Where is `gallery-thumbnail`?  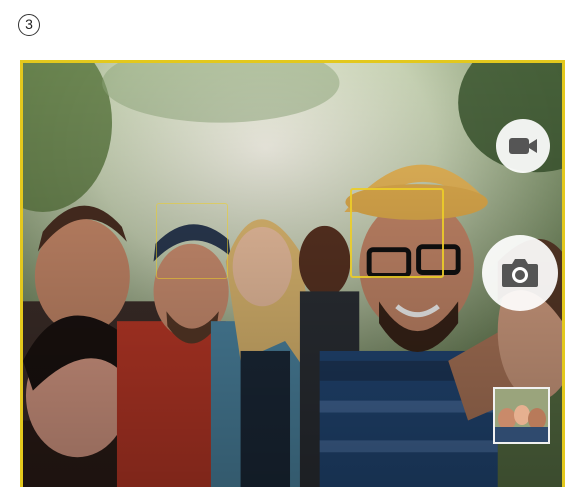 gallery-thumbnail is located at coordinates (521, 415).